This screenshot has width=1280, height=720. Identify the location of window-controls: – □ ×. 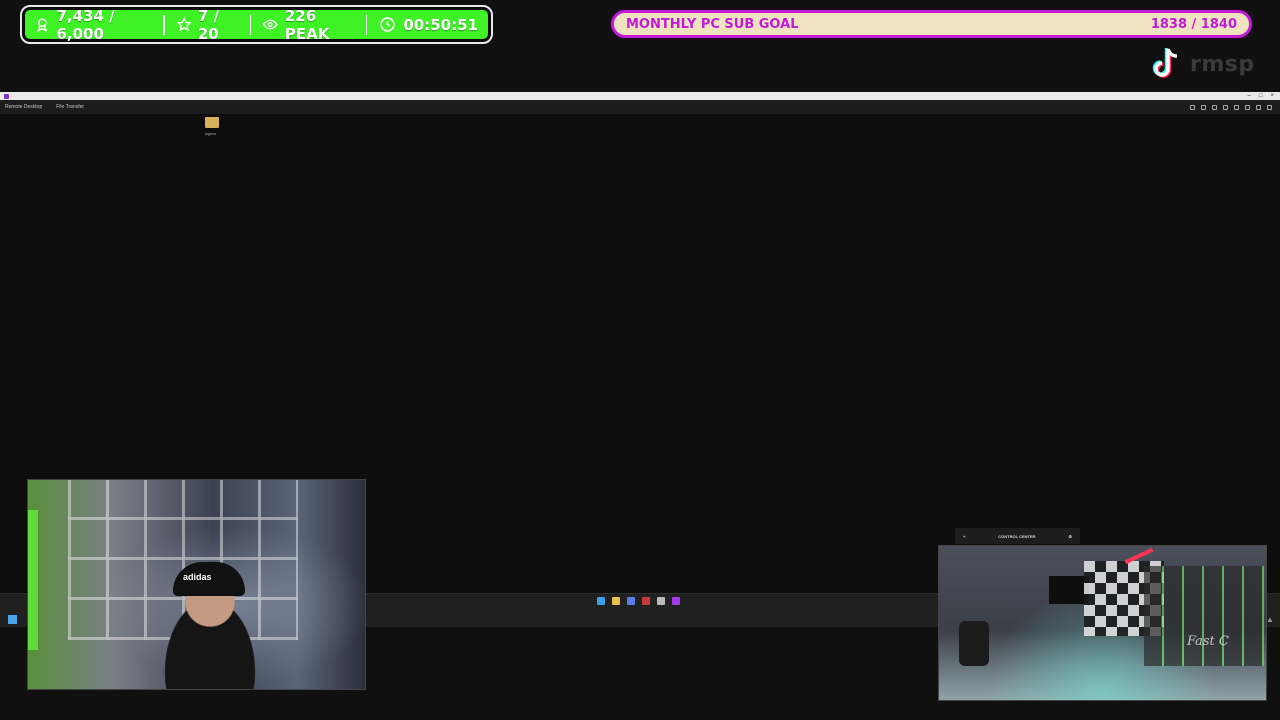
(1264, 96).